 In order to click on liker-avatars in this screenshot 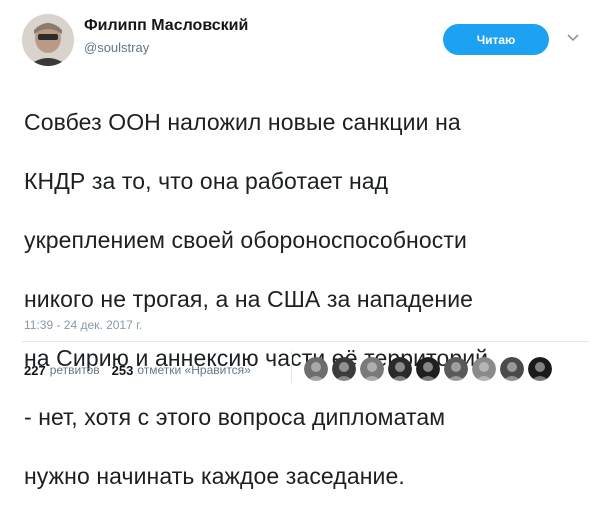, I will do `click(430, 369)`.